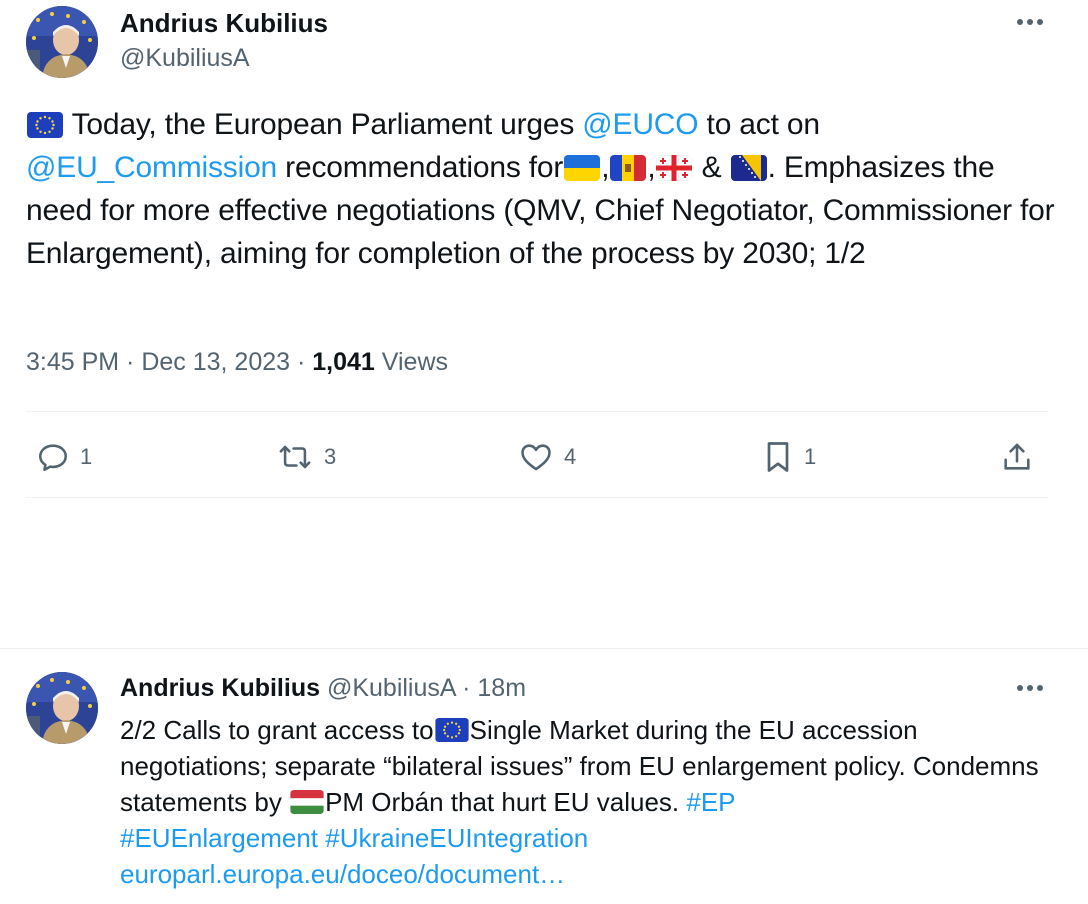 The width and height of the screenshot is (1088, 904). I want to click on reply-button: 1, so click(64, 457).